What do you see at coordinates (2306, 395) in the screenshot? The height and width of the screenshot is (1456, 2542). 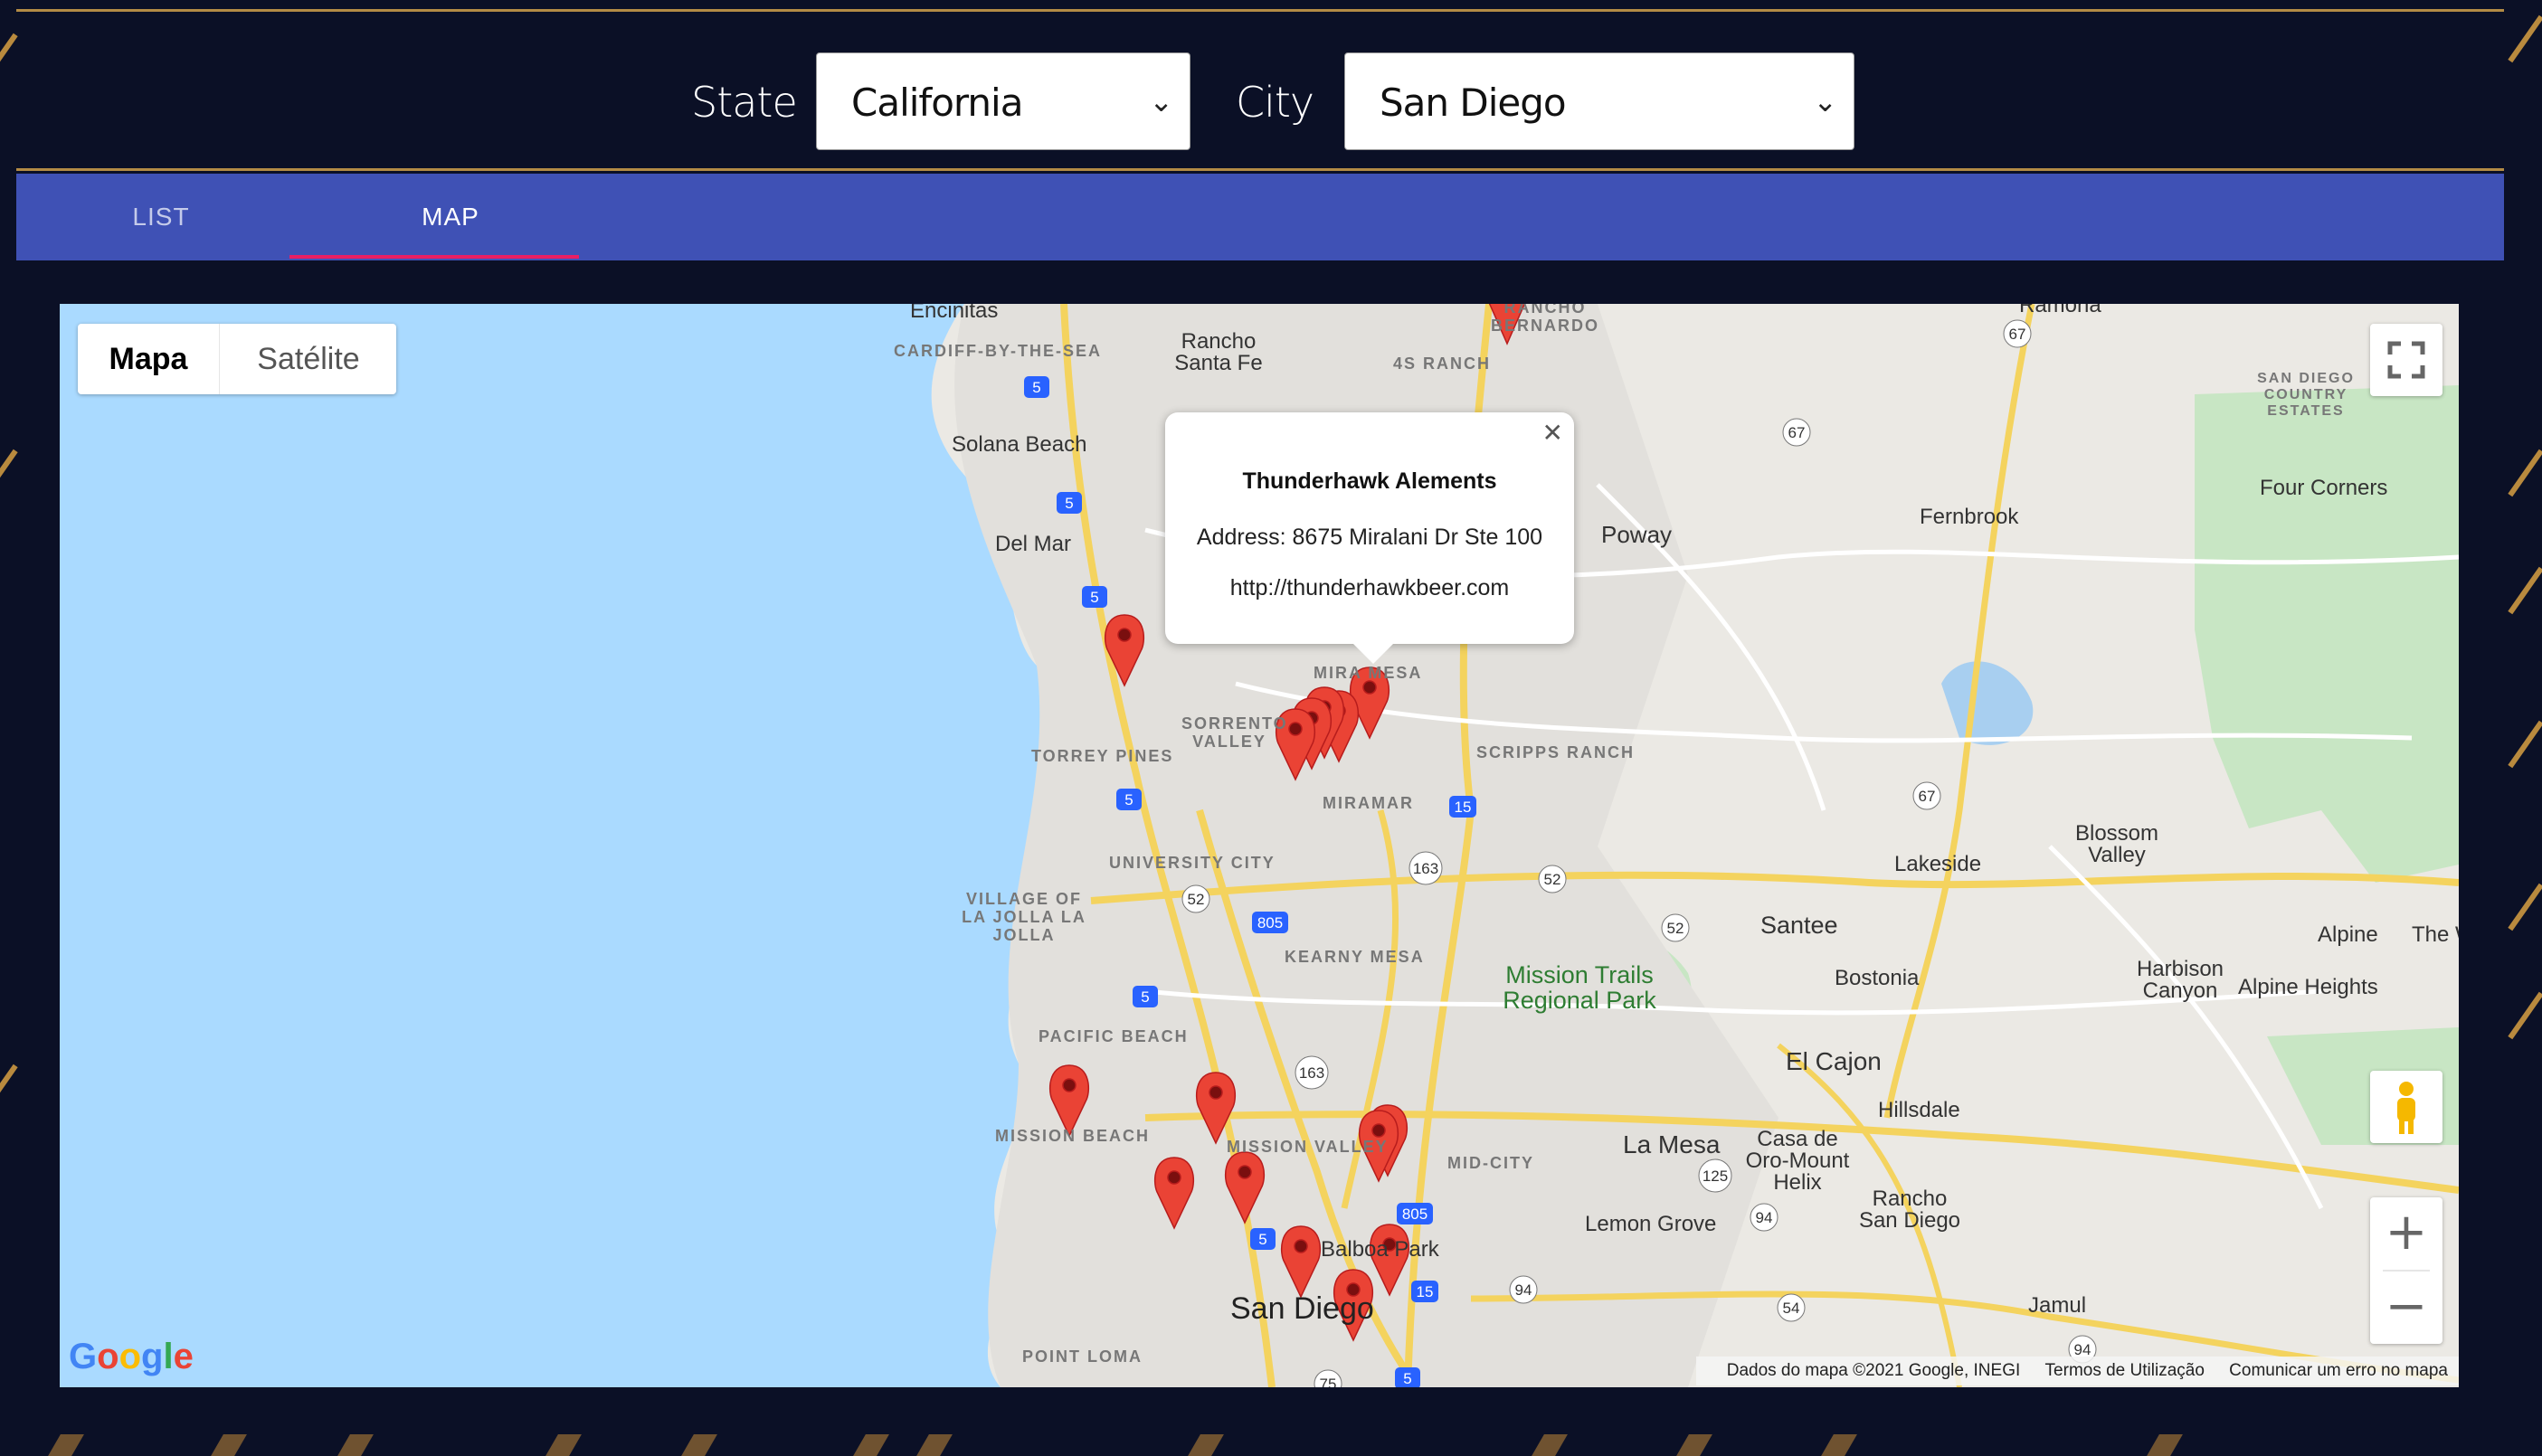 I see `map-label: SAN DIEGO COUNTRY ESTATES` at bounding box center [2306, 395].